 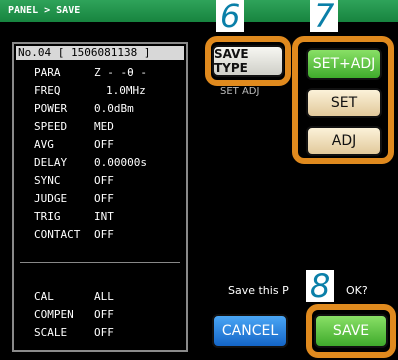 I want to click on confirm-message: Save this P, so click(x=258, y=290).